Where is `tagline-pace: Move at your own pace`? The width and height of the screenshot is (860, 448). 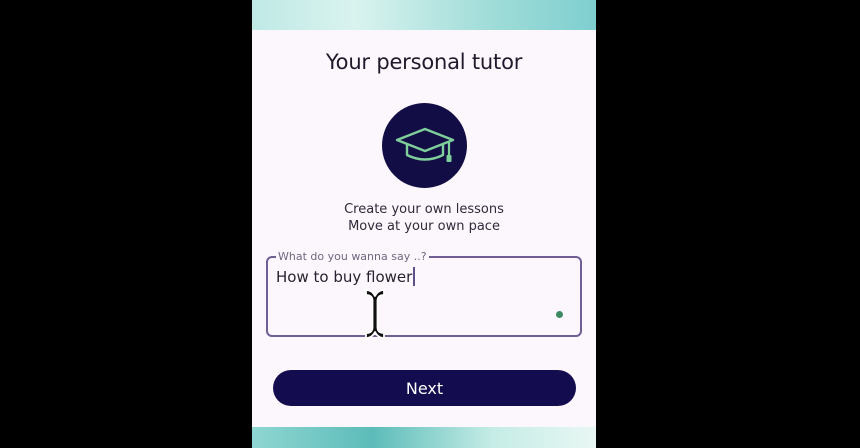
tagline-pace: Move at your own pace is located at coordinates (424, 226).